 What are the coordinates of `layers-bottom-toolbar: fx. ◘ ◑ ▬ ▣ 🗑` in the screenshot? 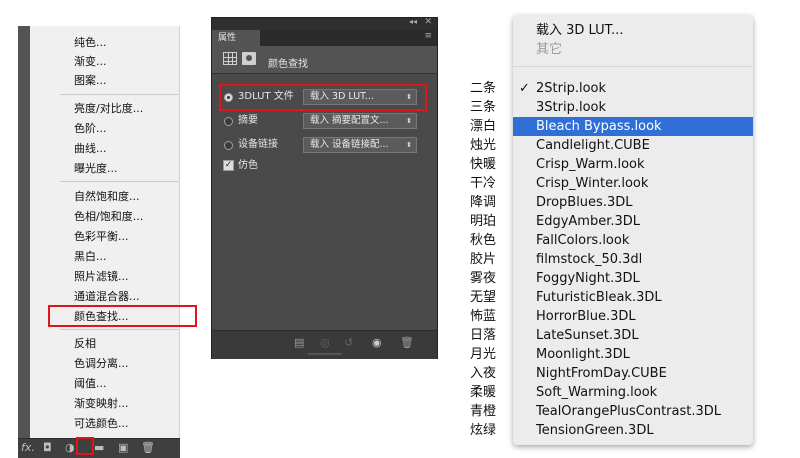 It's located at (99, 448).